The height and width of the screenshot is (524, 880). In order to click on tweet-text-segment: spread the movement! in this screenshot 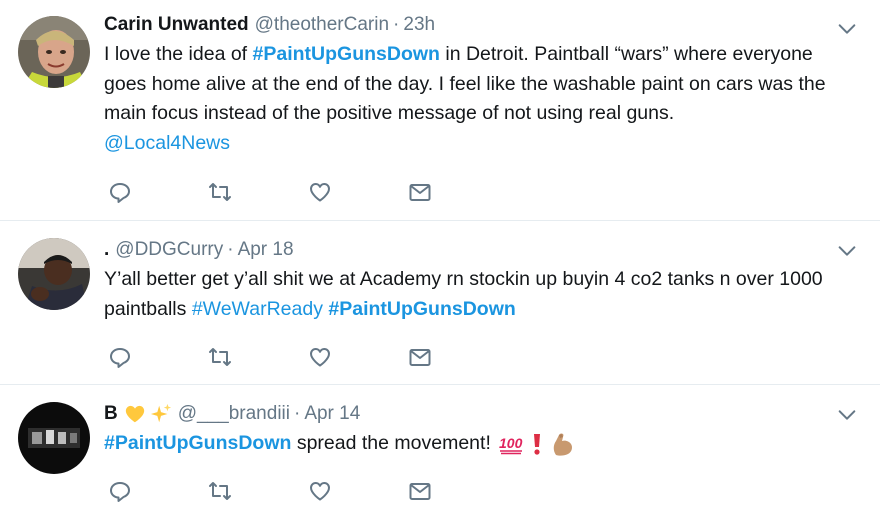, I will do `click(394, 443)`.